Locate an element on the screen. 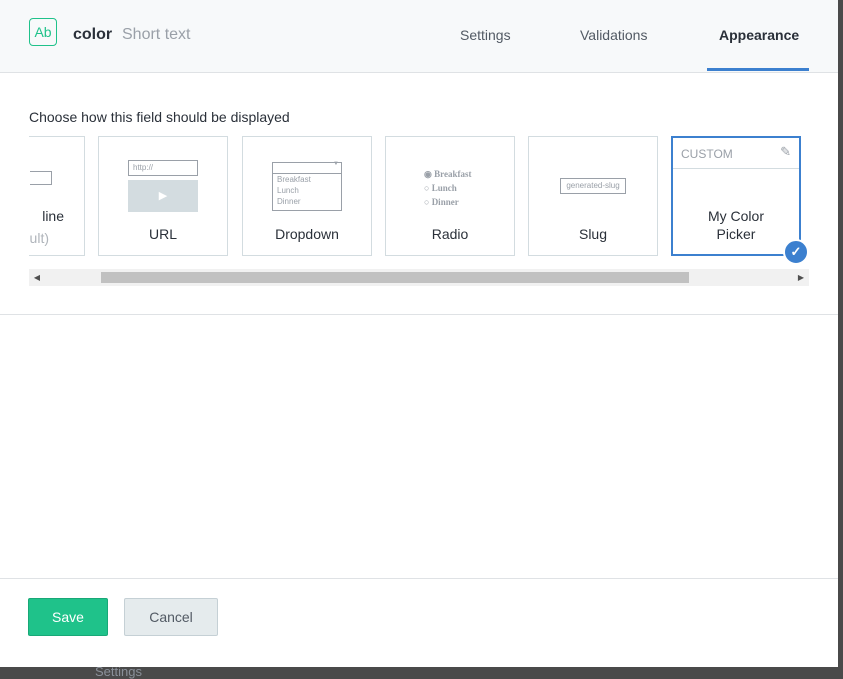 The image size is (843, 679). radio-option: Lunch is located at coordinates (444, 188).